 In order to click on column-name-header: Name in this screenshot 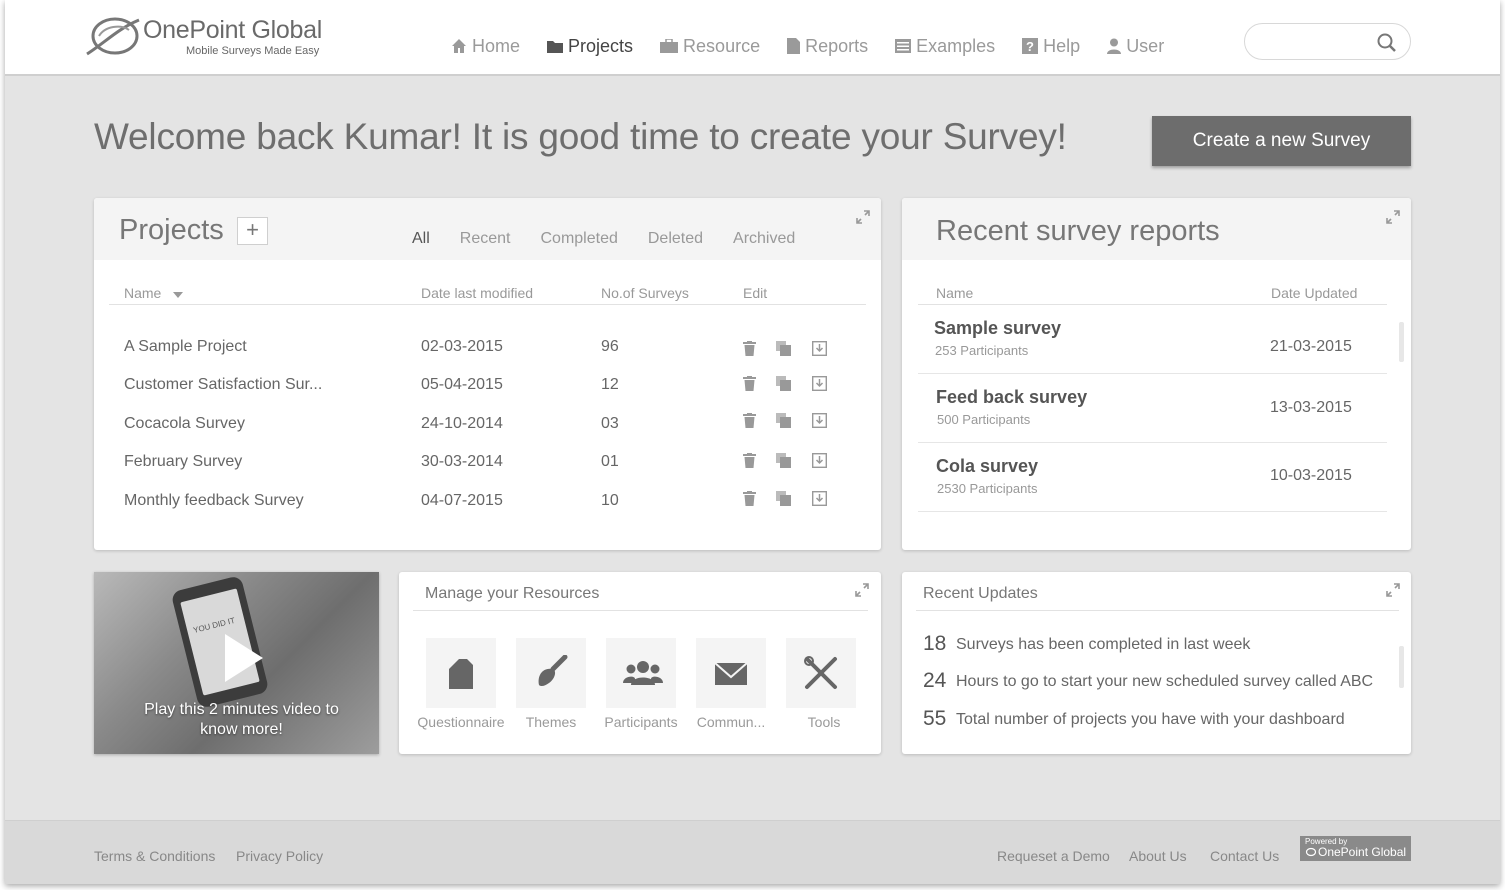, I will do `click(154, 293)`.